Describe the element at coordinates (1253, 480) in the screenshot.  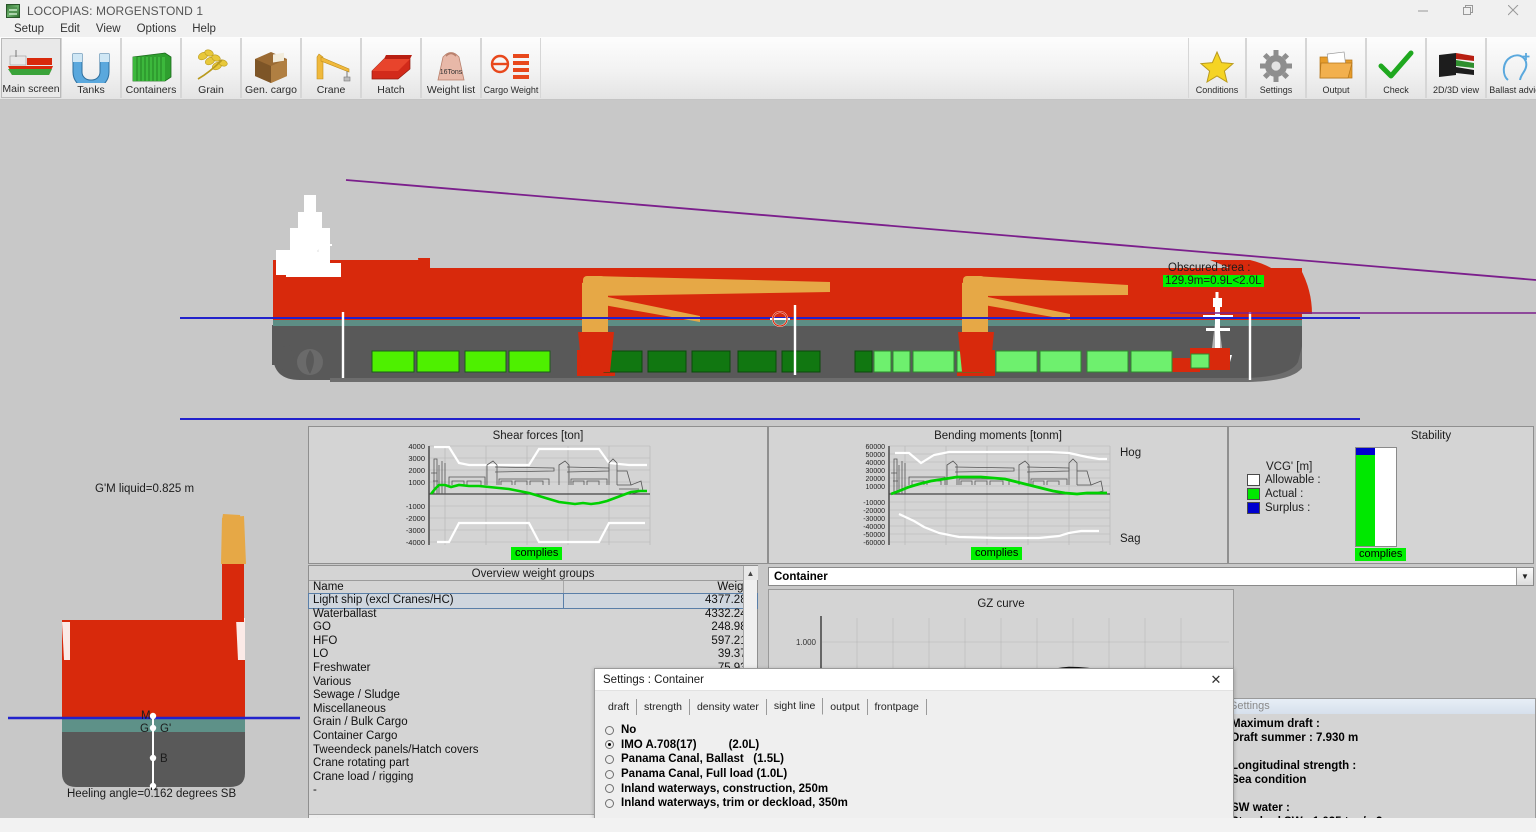
I see `swatch-allowable` at that location.